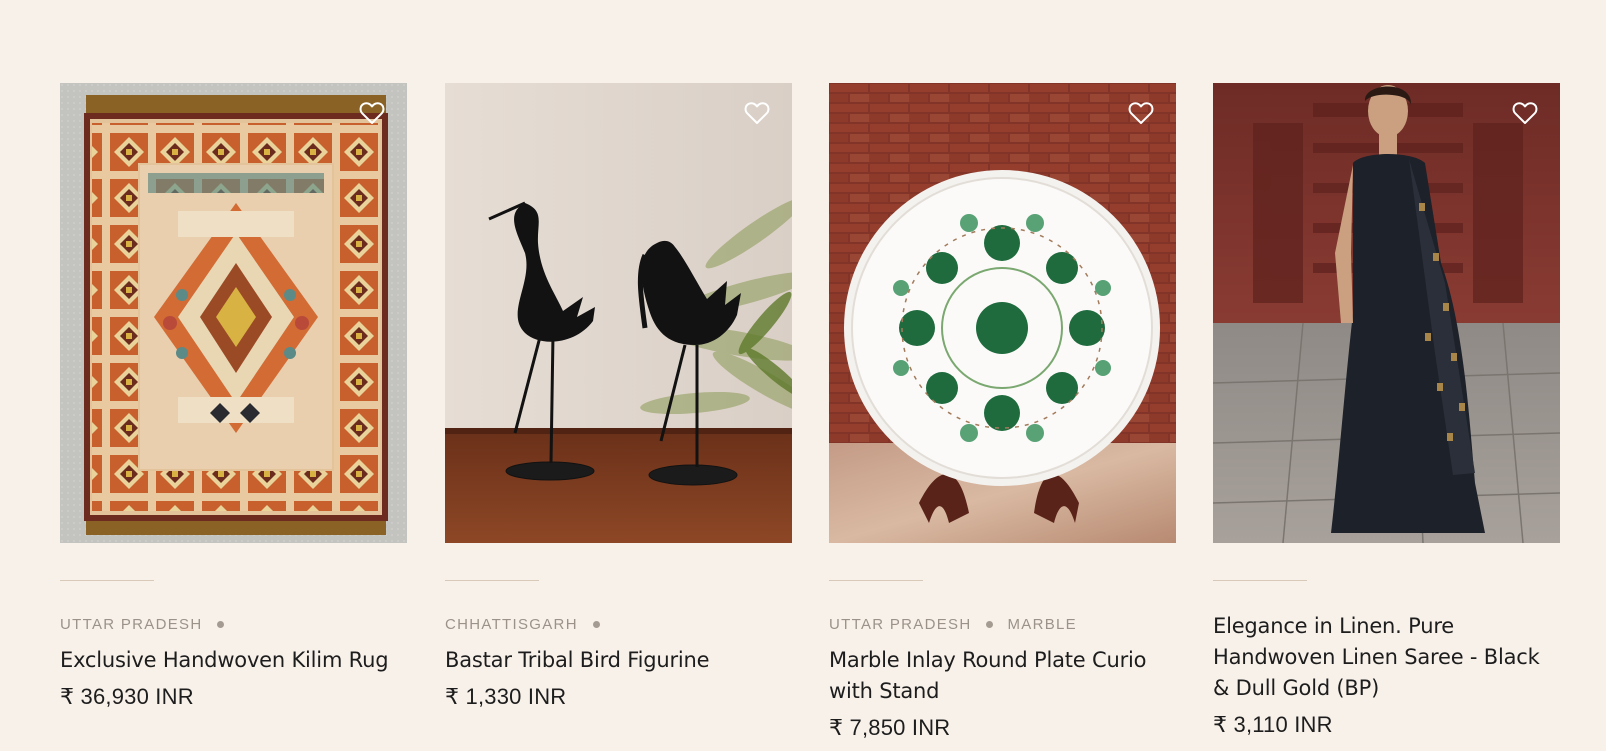  What do you see at coordinates (618, 660) in the screenshot?
I see `product-title: Bastar Tribal Bird Figurine` at bounding box center [618, 660].